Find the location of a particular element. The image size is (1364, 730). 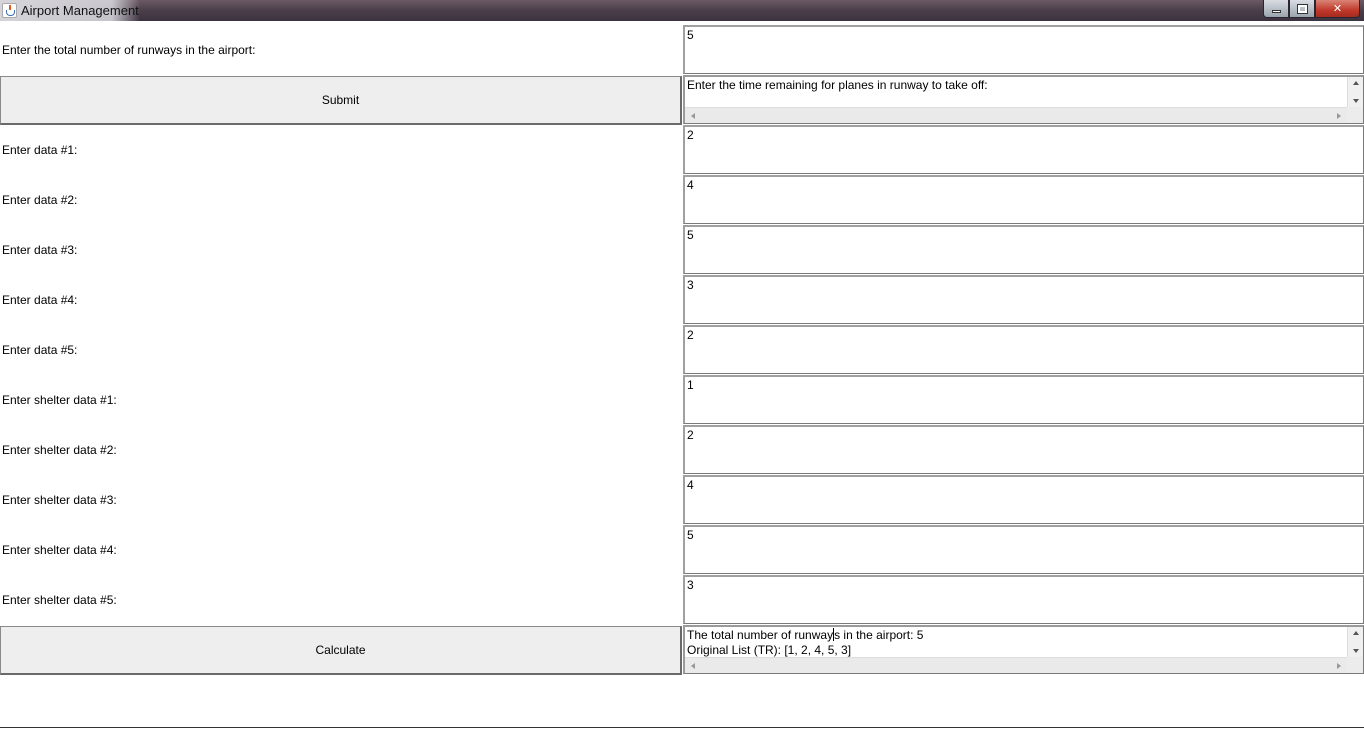

data-4-label: Enter data #4: is located at coordinates (40, 300).